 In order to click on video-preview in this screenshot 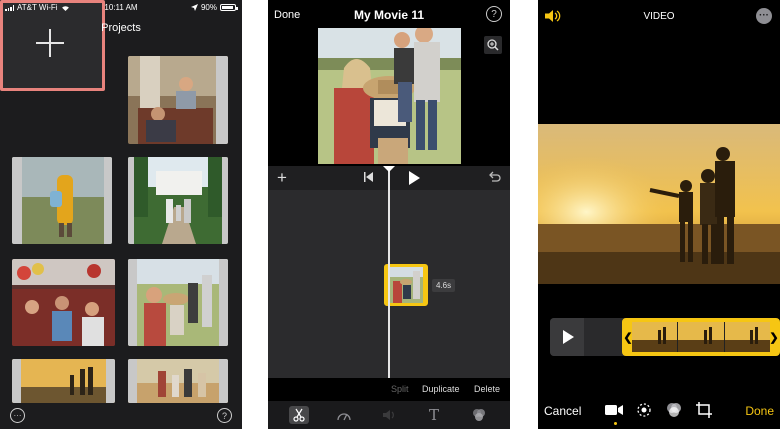, I will do `click(389, 96)`.